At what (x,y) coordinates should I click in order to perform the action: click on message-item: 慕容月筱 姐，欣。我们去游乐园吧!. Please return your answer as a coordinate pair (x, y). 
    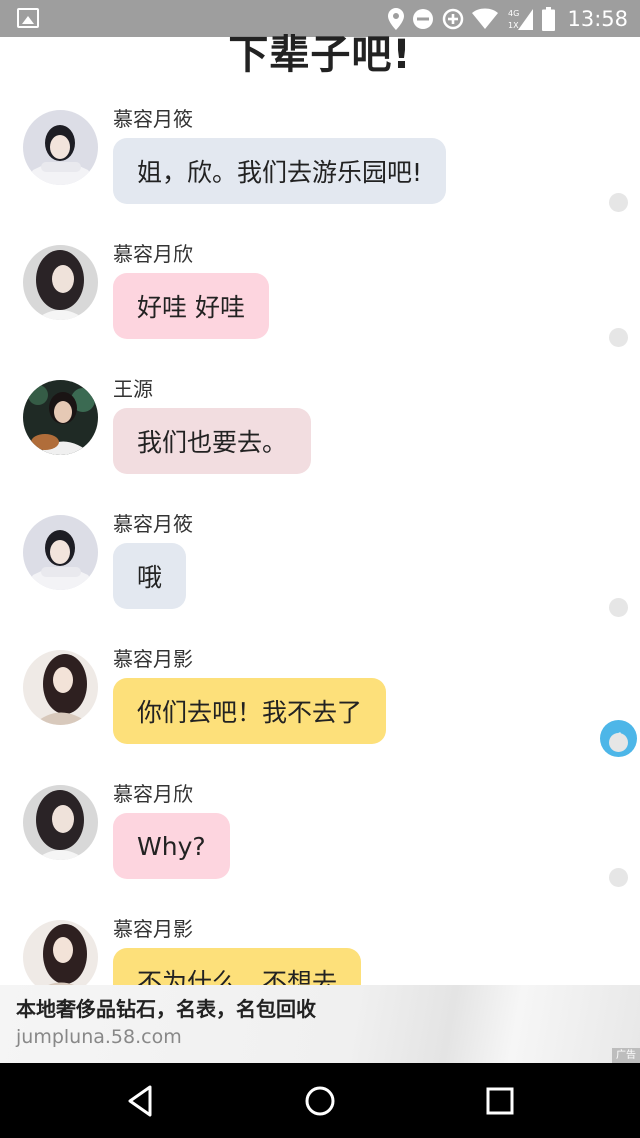
    Looking at the image, I should click on (320, 162).